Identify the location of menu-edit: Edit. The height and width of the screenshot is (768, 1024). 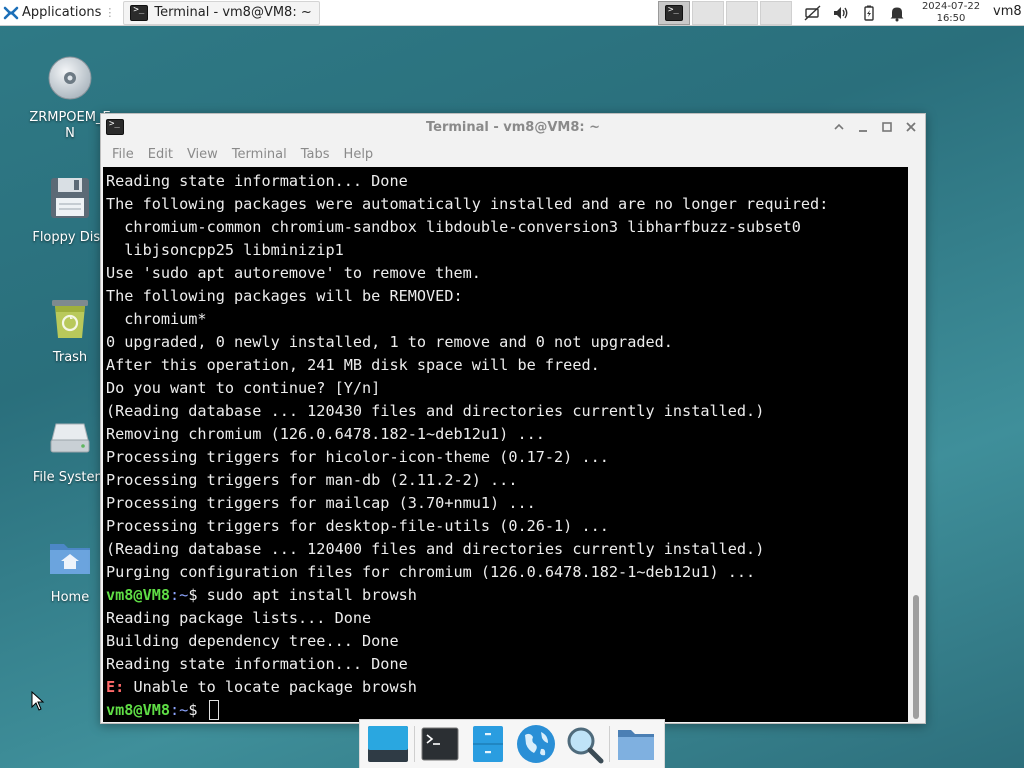
(160, 154).